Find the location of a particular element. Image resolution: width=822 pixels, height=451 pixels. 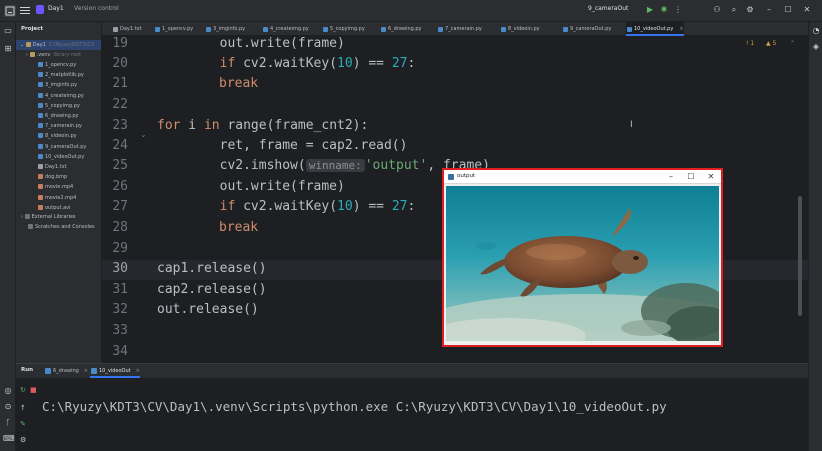

code-line-21: break is located at coordinates (238, 83).